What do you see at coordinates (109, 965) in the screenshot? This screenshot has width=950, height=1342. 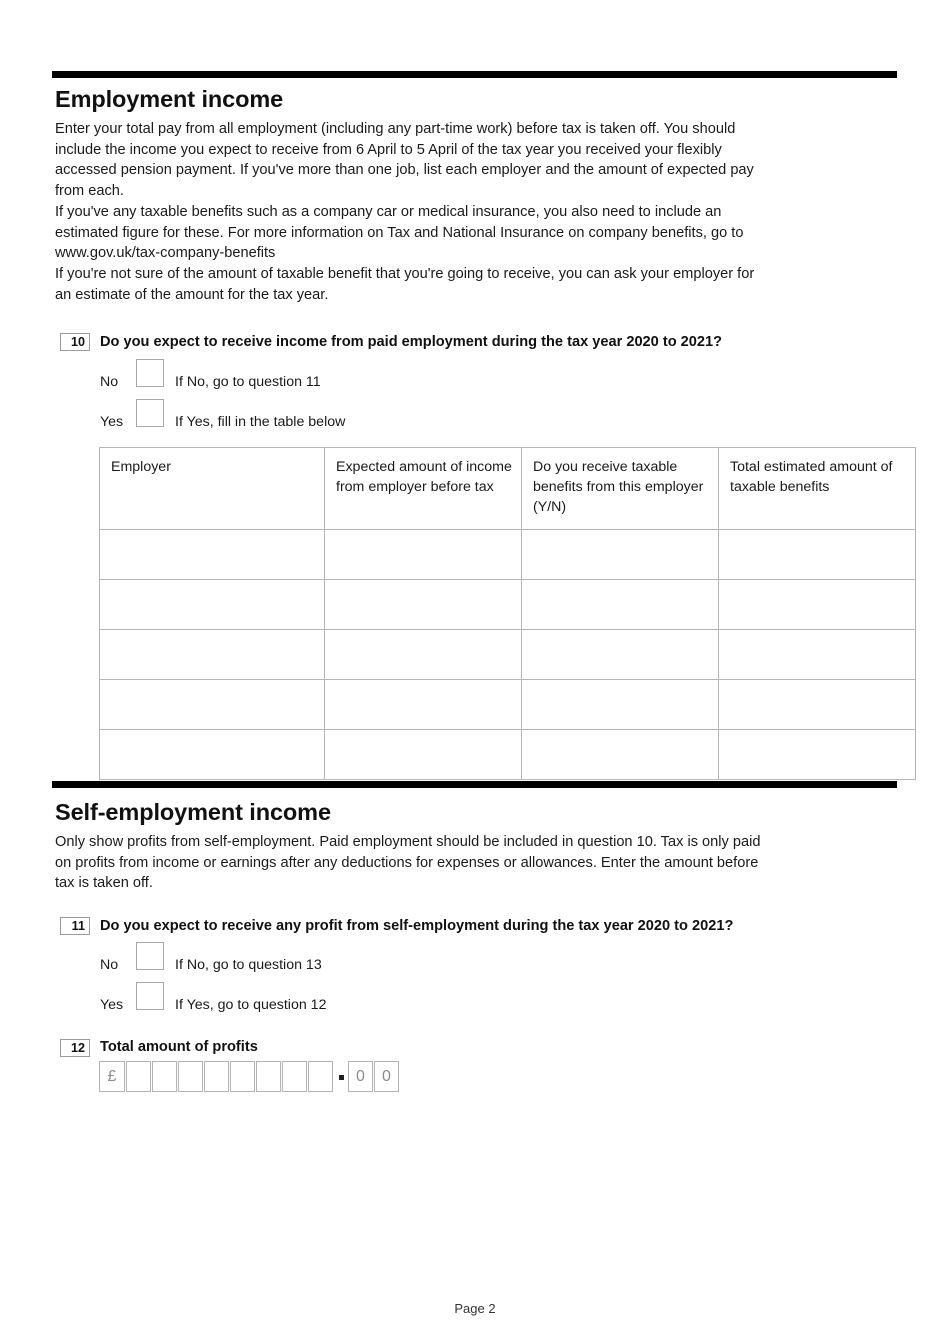 I see `question-11-option-no-label: No` at bounding box center [109, 965].